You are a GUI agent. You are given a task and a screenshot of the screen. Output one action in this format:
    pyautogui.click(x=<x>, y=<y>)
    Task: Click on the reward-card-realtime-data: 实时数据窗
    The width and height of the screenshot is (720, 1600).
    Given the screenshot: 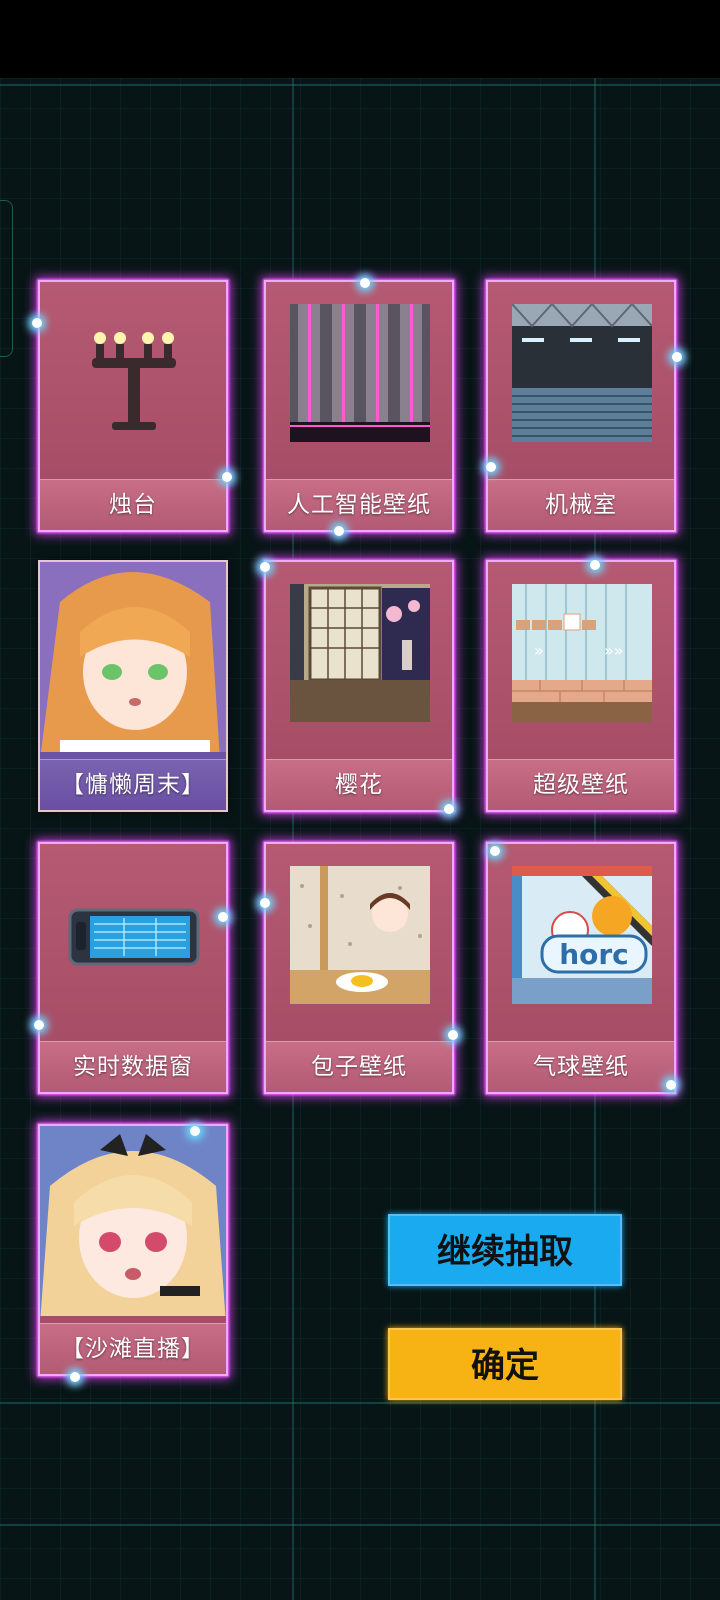 What is the action you would take?
    pyautogui.click(x=133, y=968)
    